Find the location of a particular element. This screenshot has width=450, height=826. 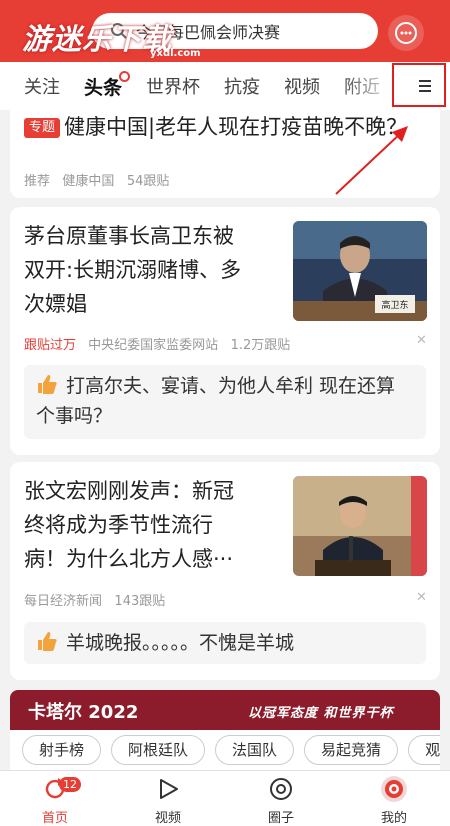

tabs-fade is located at coordinates (370, 86).